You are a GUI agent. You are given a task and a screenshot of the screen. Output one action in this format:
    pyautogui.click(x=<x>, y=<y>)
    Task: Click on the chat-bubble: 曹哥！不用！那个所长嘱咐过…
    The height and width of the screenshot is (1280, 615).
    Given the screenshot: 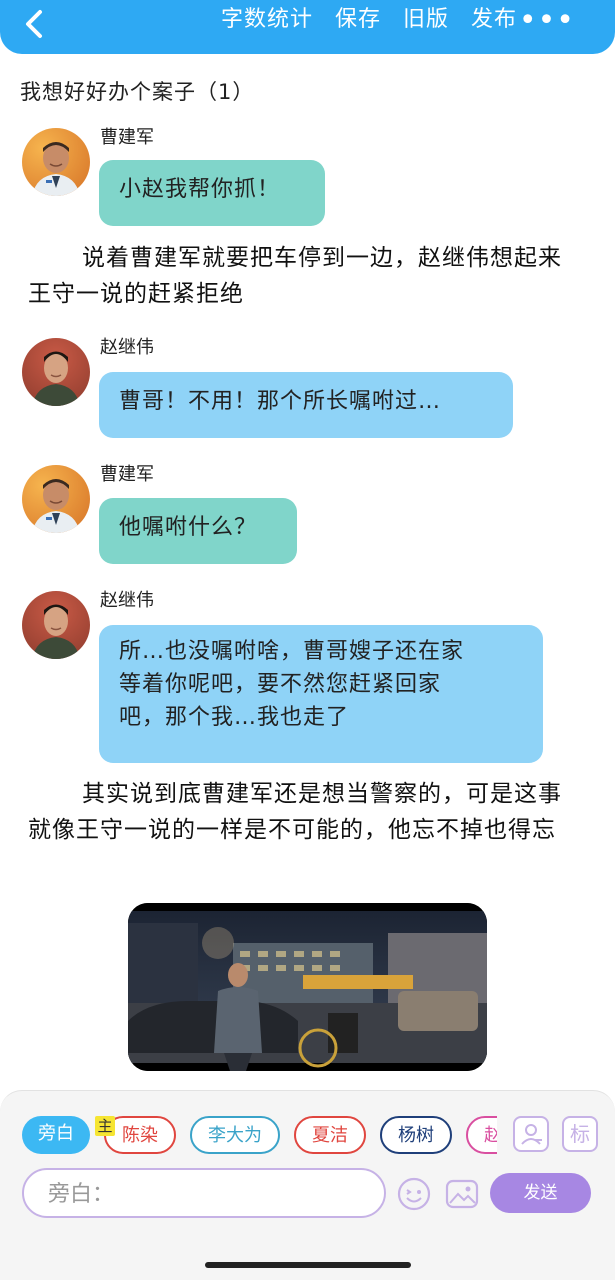 What is the action you would take?
    pyautogui.click(x=306, y=405)
    